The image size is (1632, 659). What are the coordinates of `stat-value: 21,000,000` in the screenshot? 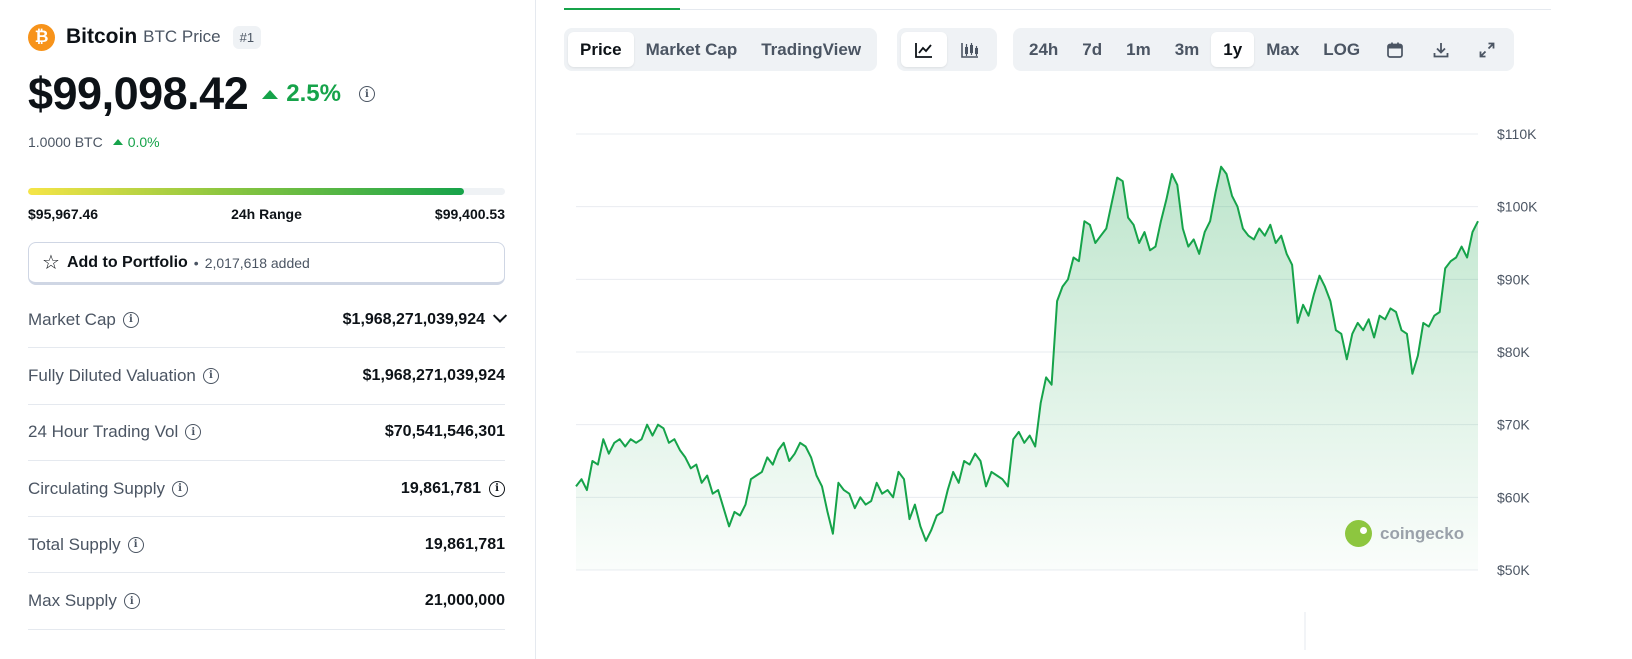 It's located at (464, 601).